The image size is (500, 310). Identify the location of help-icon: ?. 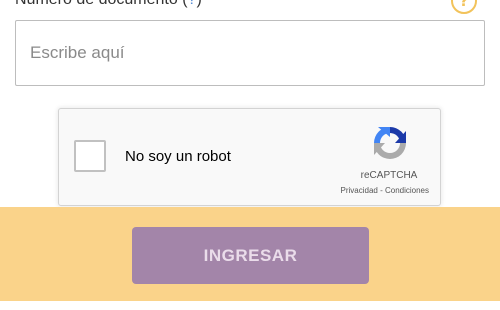
(464, 7).